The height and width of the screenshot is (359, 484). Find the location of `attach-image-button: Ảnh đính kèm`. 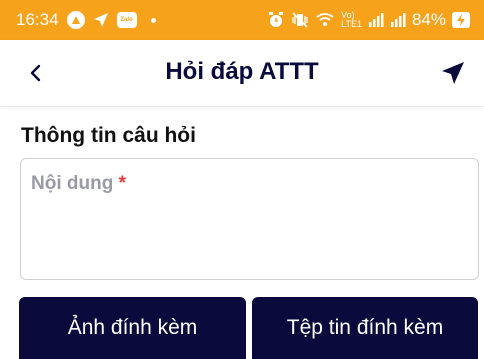

attach-image-button: Ảnh đính kèm is located at coordinates (132, 328).